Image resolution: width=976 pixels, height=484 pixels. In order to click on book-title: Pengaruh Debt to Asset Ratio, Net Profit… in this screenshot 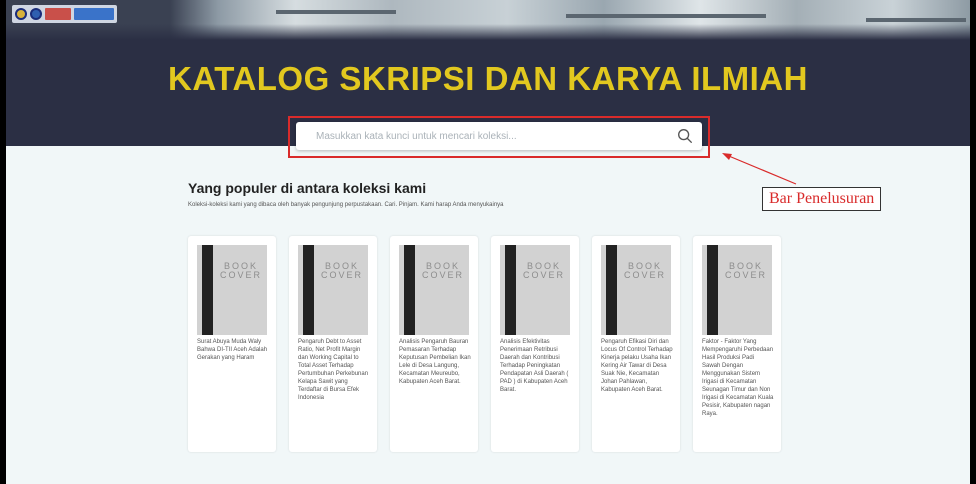, I will do `click(334, 370)`.